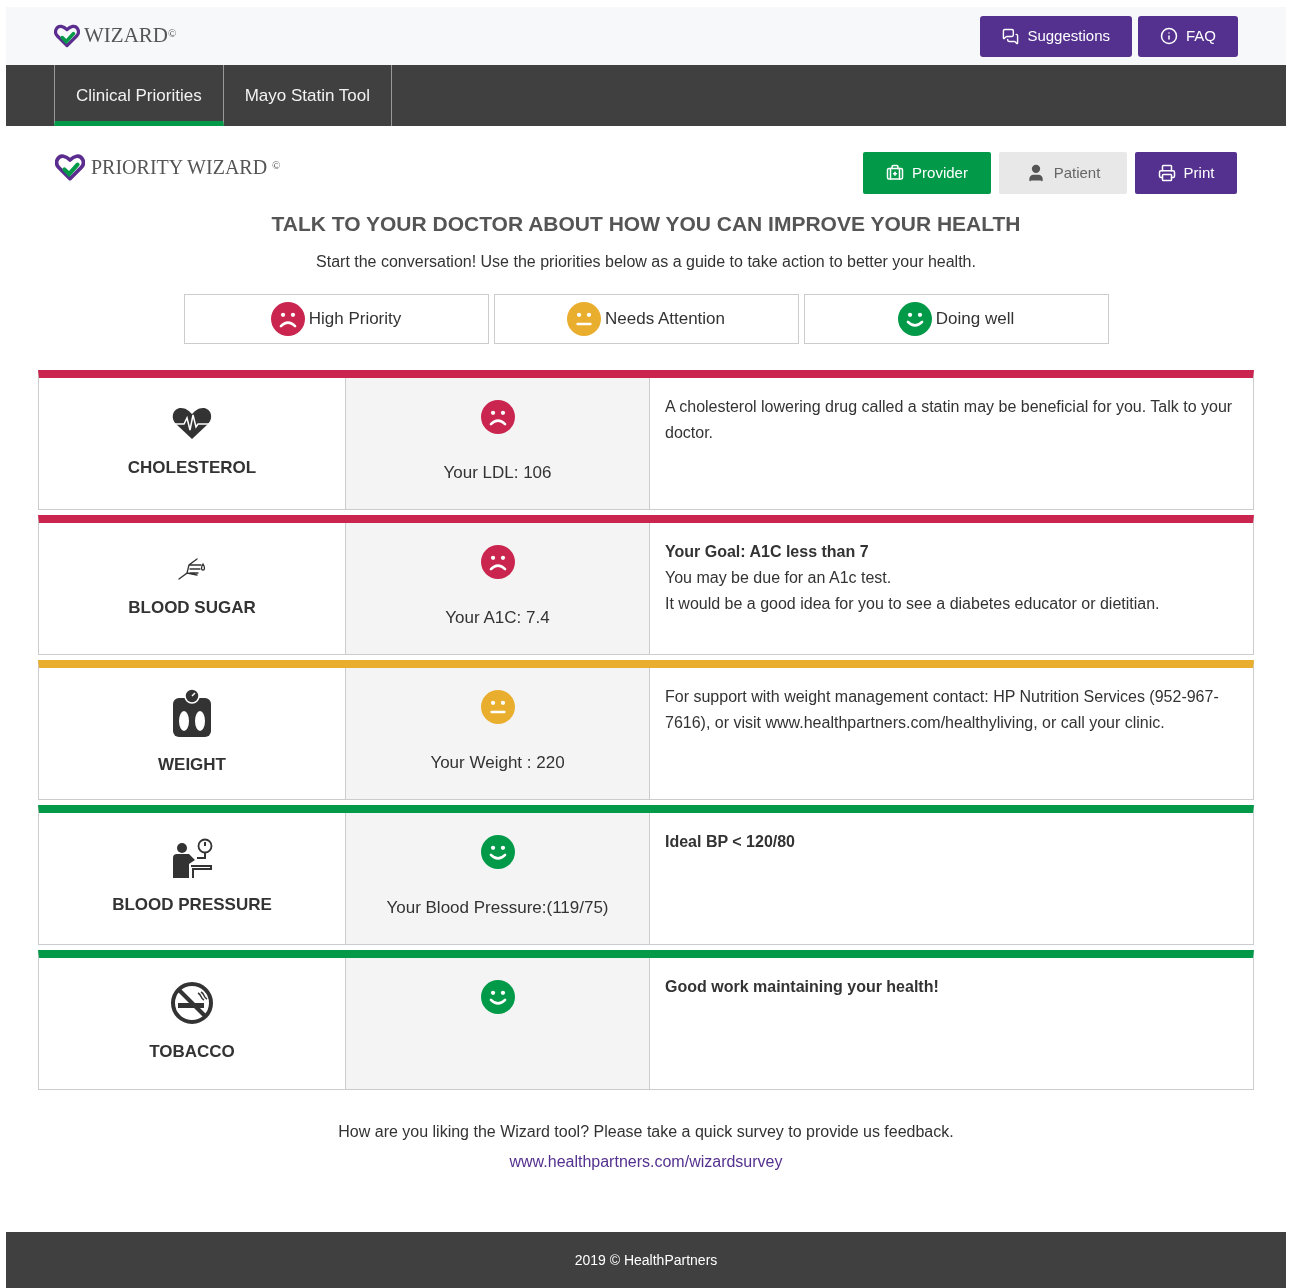 The width and height of the screenshot is (1292, 1288). I want to click on advice-text: Ideal BP < 120/80, so click(730, 841).